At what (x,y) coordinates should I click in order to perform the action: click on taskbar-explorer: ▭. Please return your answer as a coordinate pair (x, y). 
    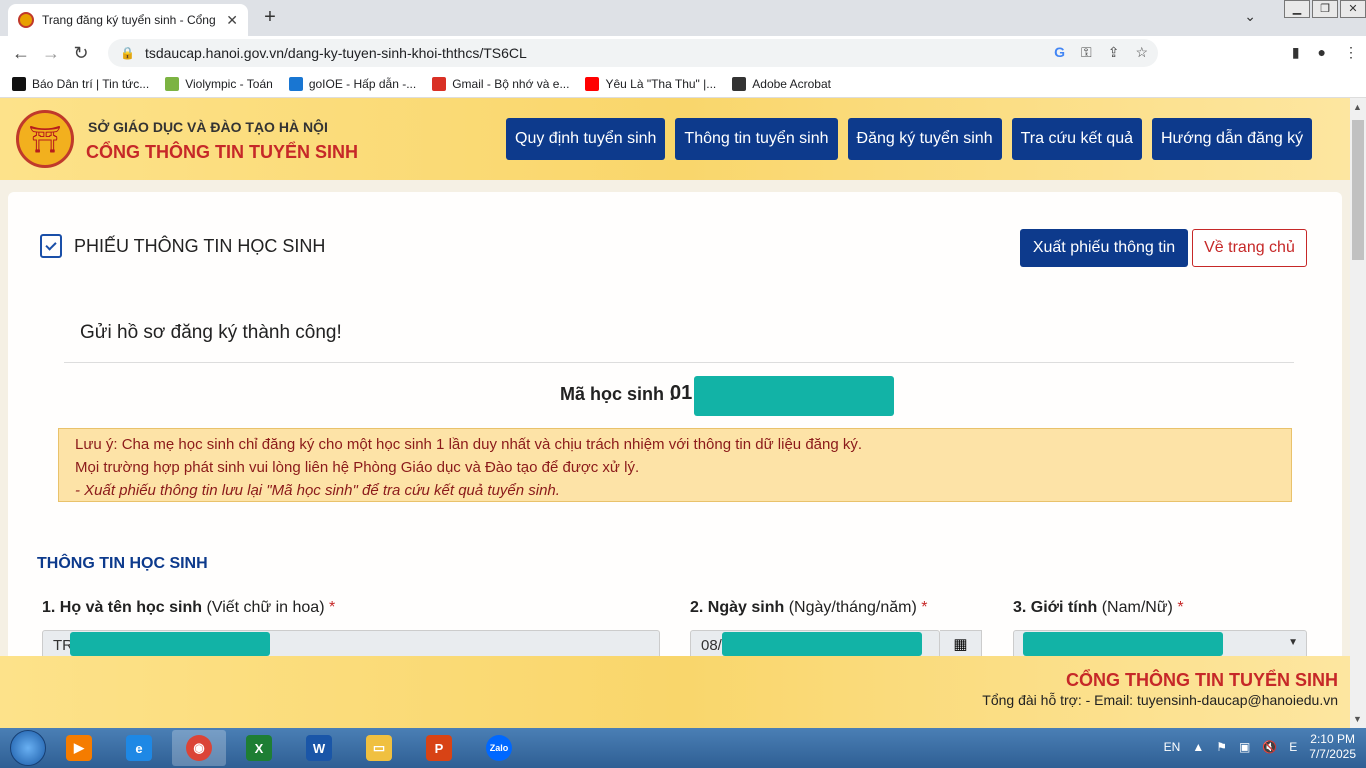
    Looking at the image, I should click on (379, 748).